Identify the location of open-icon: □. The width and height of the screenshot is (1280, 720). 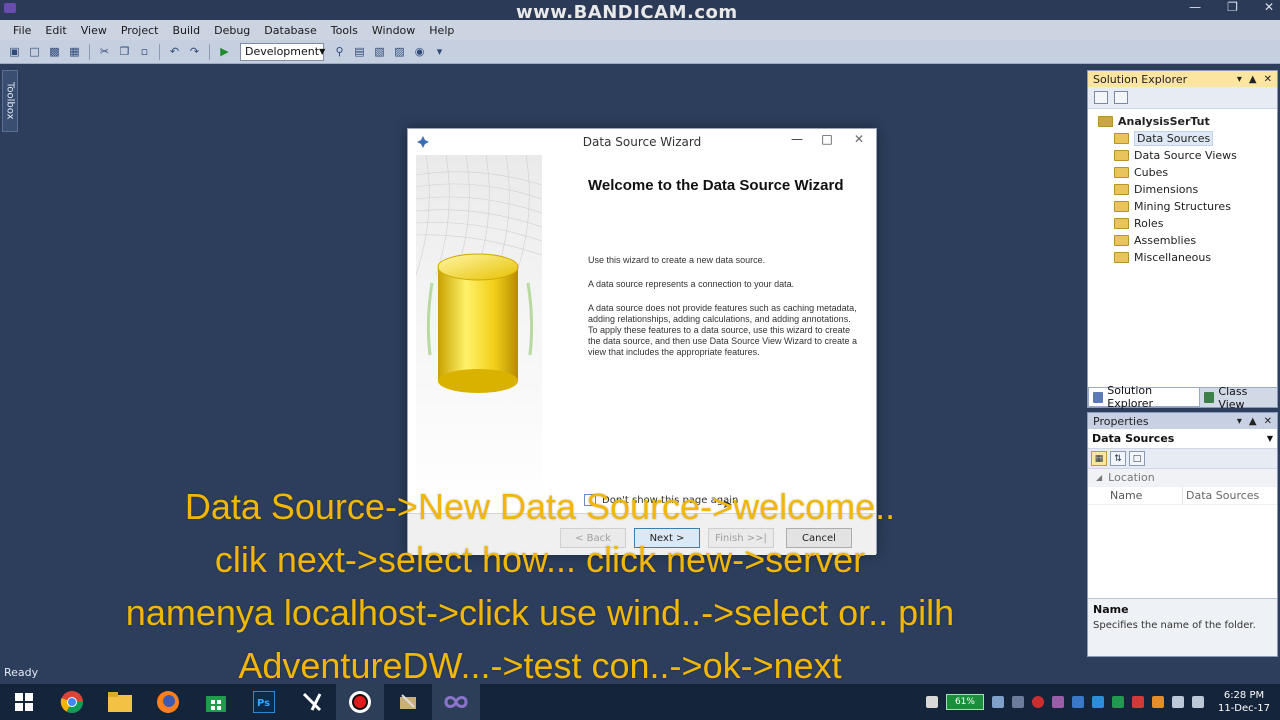
(34, 51).